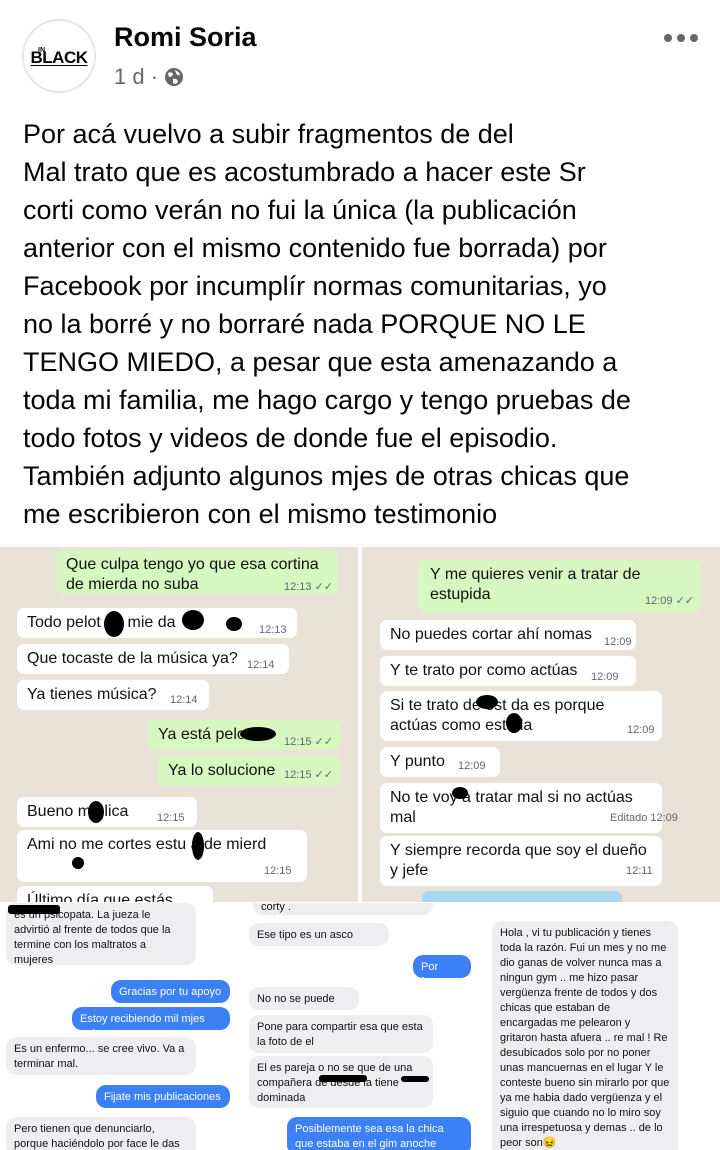 Image resolution: width=720 pixels, height=1150 pixels. Describe the element at coordinates (309, 587) in the screenshot. I see `chat-time: 12:13 ✓✓` at that location.